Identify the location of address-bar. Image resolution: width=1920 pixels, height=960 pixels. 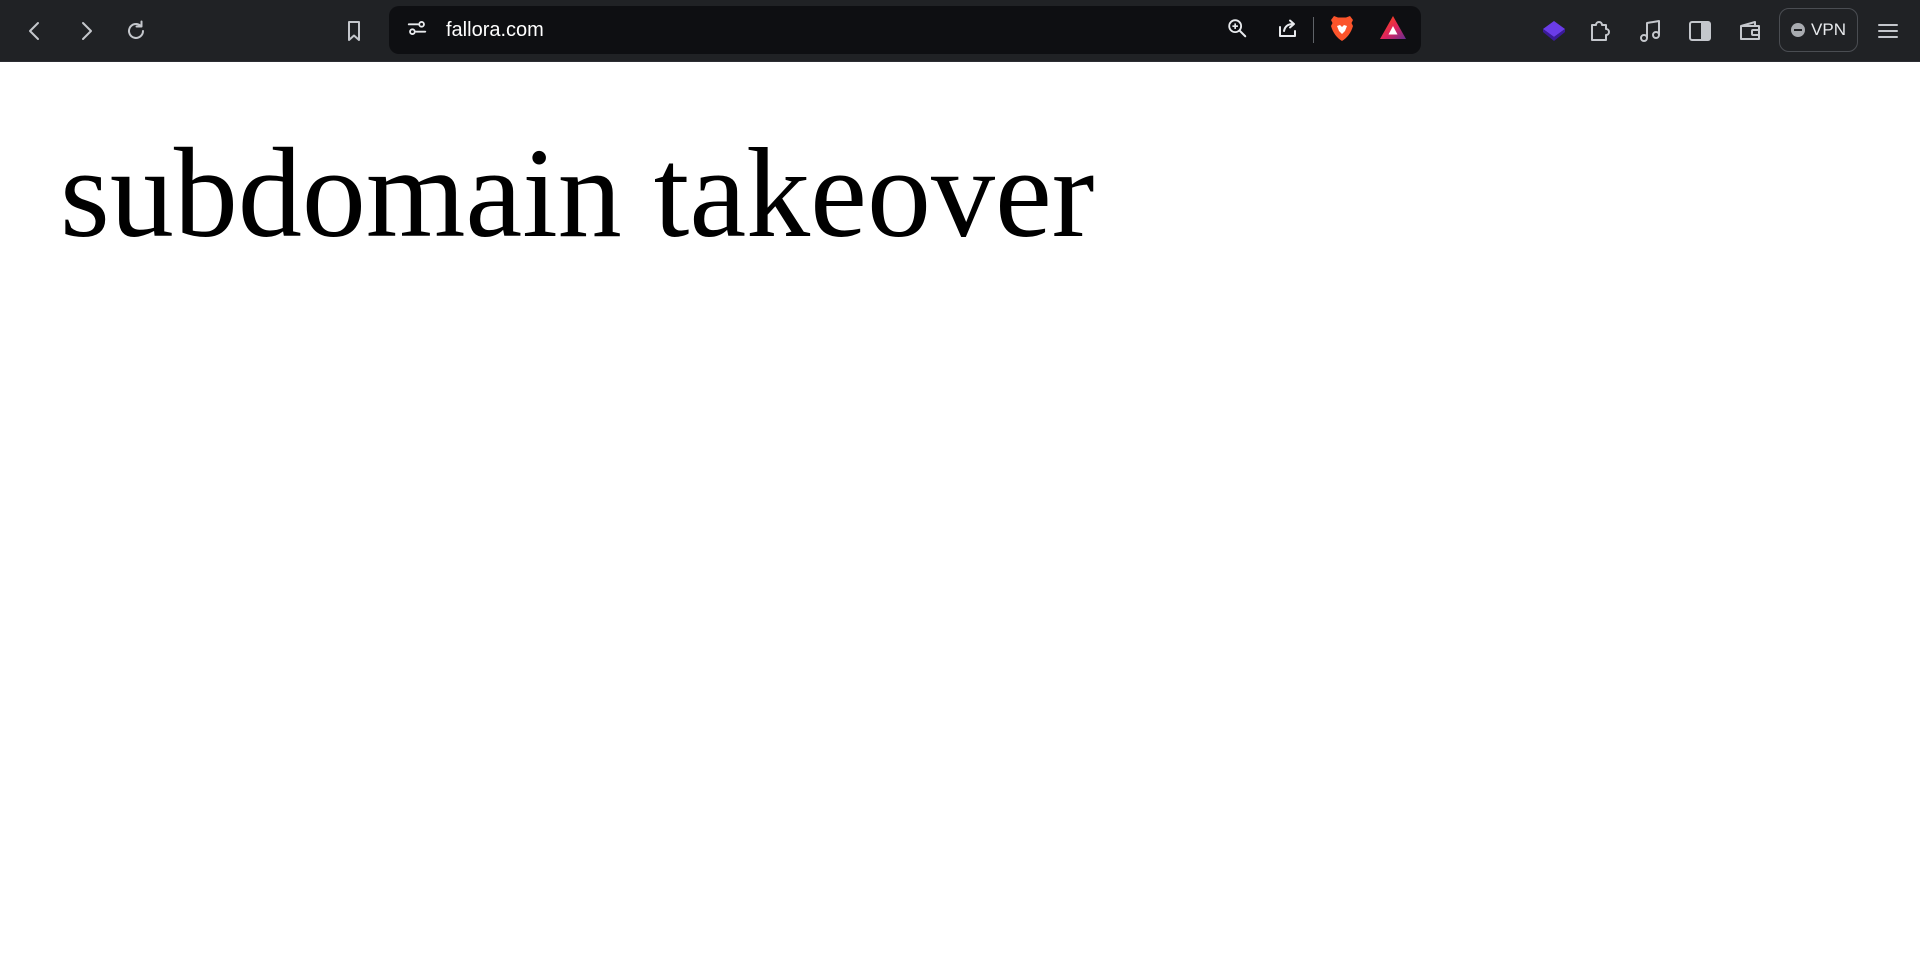
(905, 30).